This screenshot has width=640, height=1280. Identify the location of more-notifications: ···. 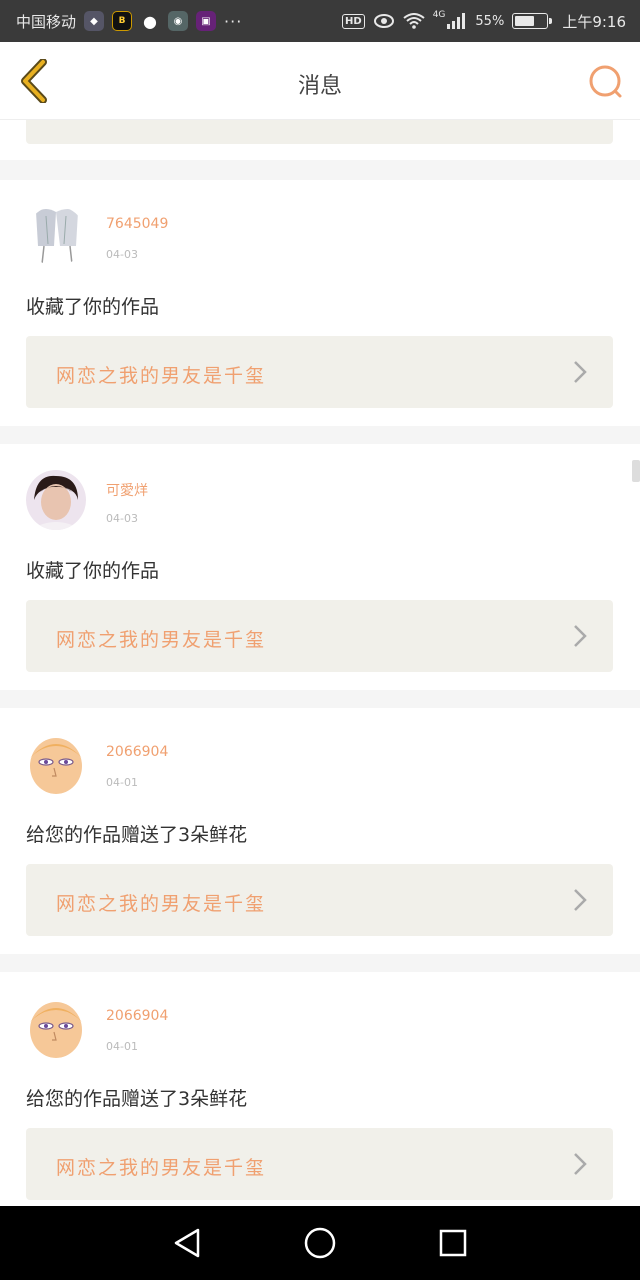
(233, 21).